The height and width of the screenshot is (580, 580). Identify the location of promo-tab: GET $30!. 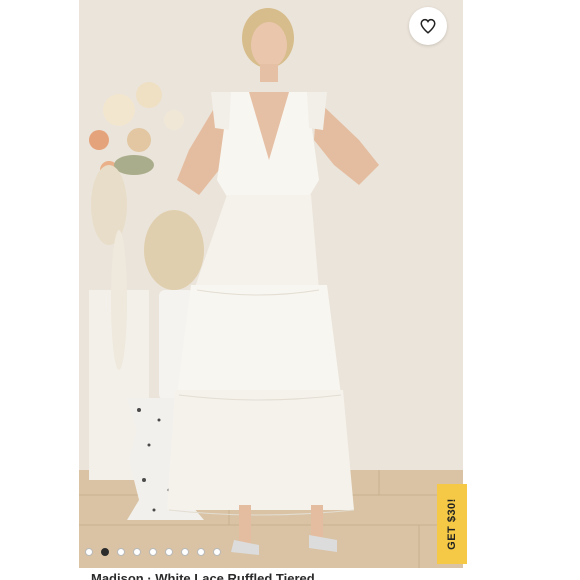
(452, 524).